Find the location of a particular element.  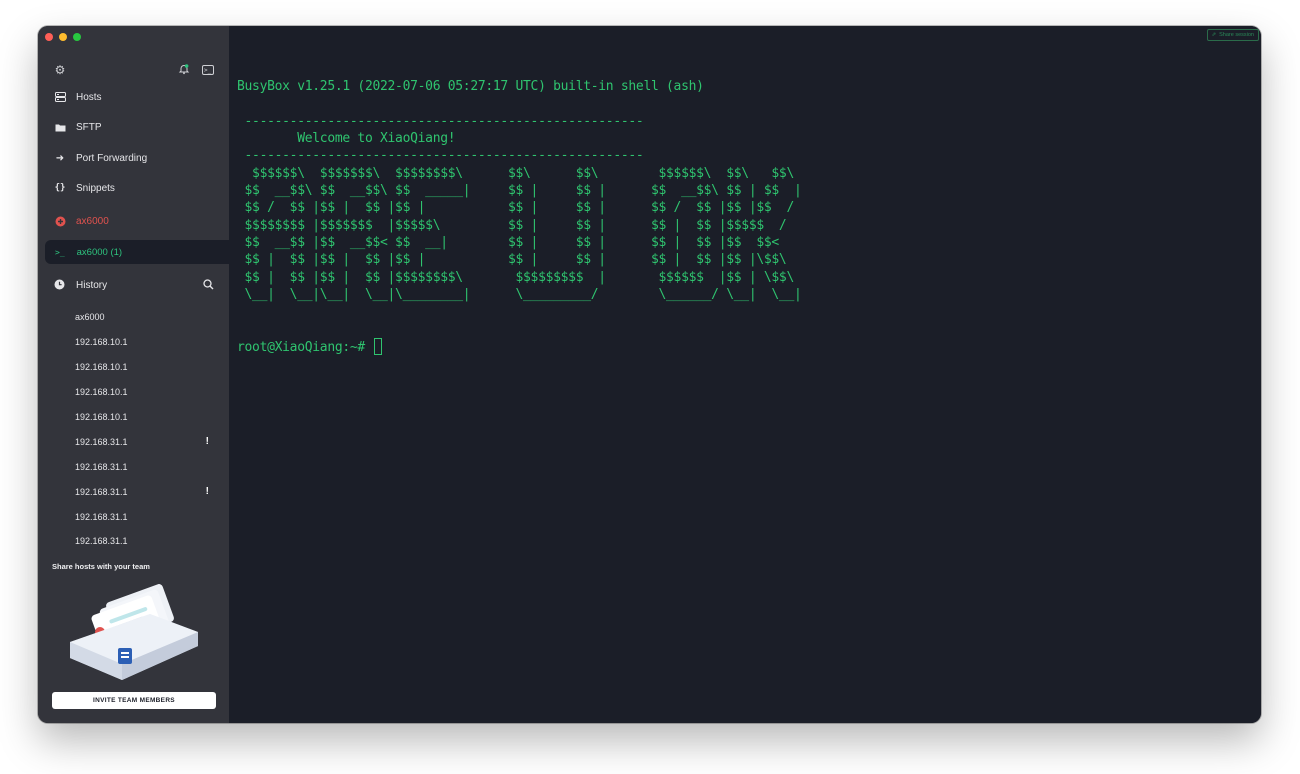

traffic-lights is located at coordinates (63, 37).